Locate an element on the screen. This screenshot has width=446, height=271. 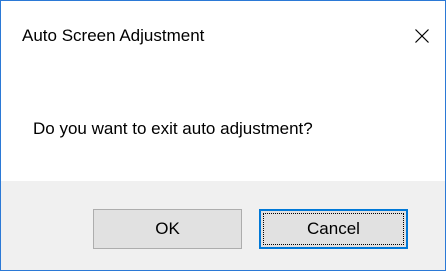
cancel-button-label: Cancel is located at coordinates (333, 228).